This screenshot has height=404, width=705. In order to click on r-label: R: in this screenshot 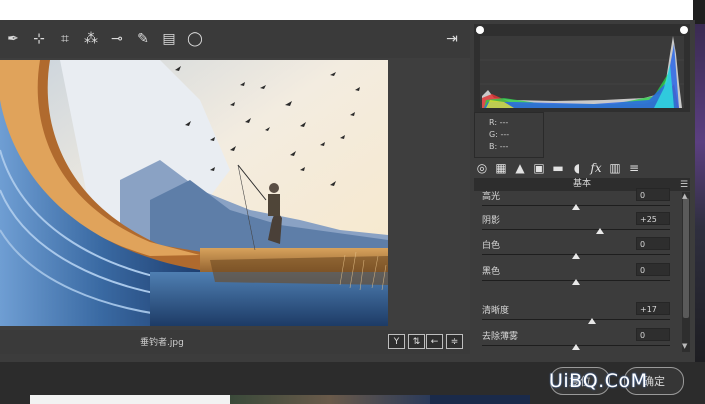, I will do `click(493, 122)`.